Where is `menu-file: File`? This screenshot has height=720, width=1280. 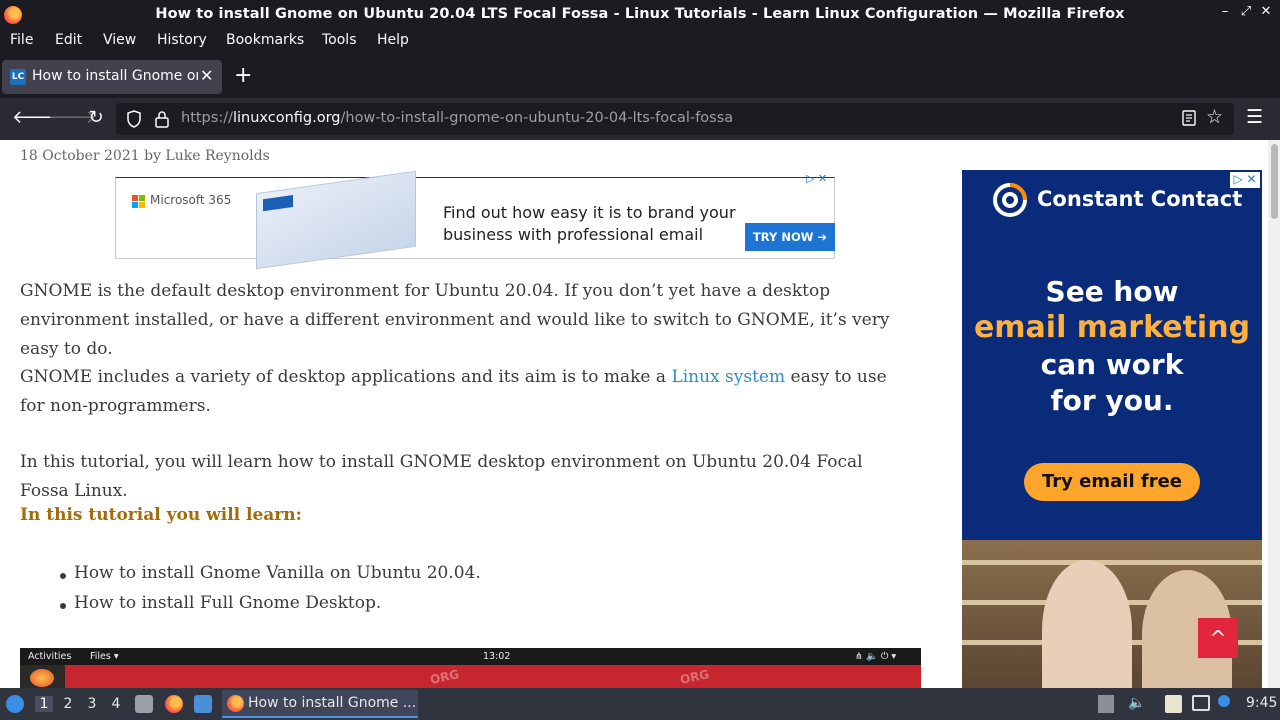 menu-file: File is located at coordinates (21, 40).